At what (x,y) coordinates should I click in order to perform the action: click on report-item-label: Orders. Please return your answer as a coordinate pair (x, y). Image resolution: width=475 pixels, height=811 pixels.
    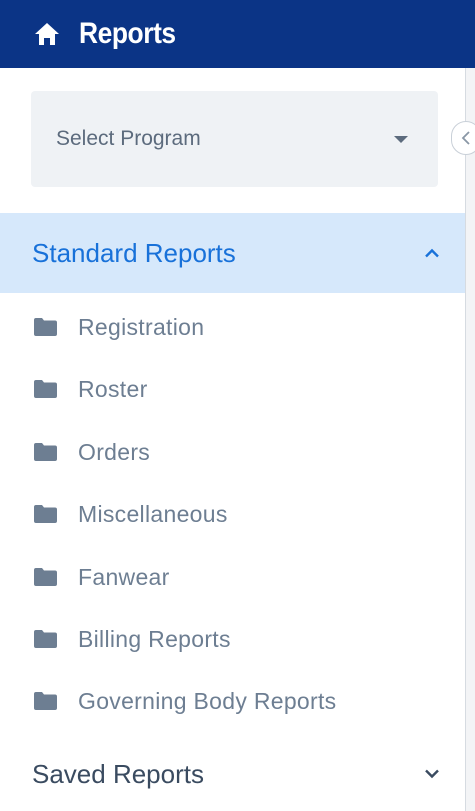
    Looking at the image, I should click on (114, 451).